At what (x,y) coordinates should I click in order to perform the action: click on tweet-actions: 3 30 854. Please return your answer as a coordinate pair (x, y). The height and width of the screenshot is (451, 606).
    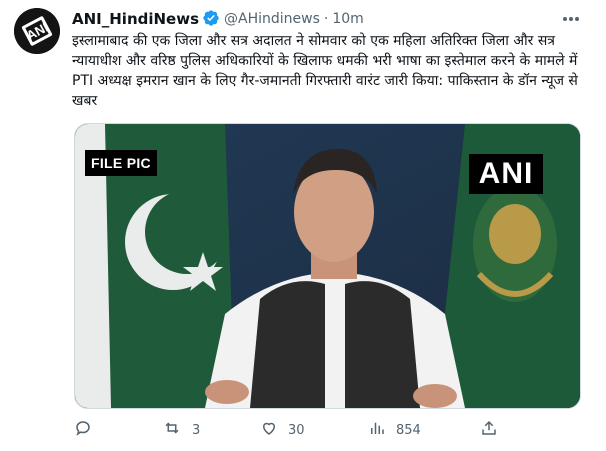
    Looking at the image, I should click on (294, 430).